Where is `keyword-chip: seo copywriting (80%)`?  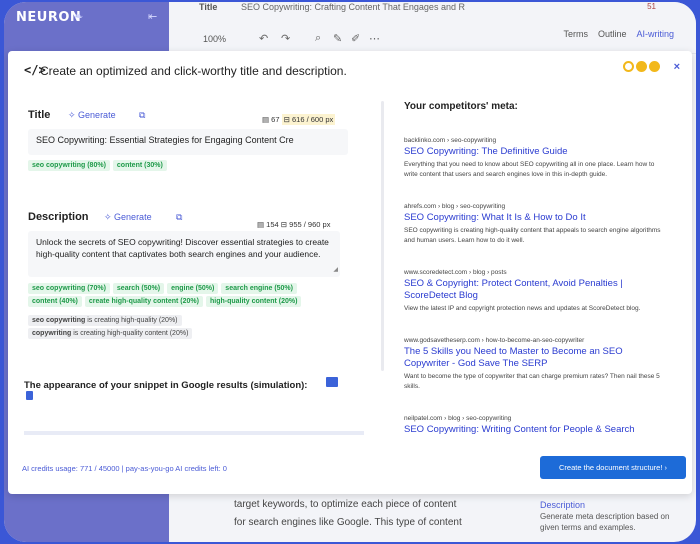 keyword-chip: seo copywriting (80%) is located at coordinates (69, 165).